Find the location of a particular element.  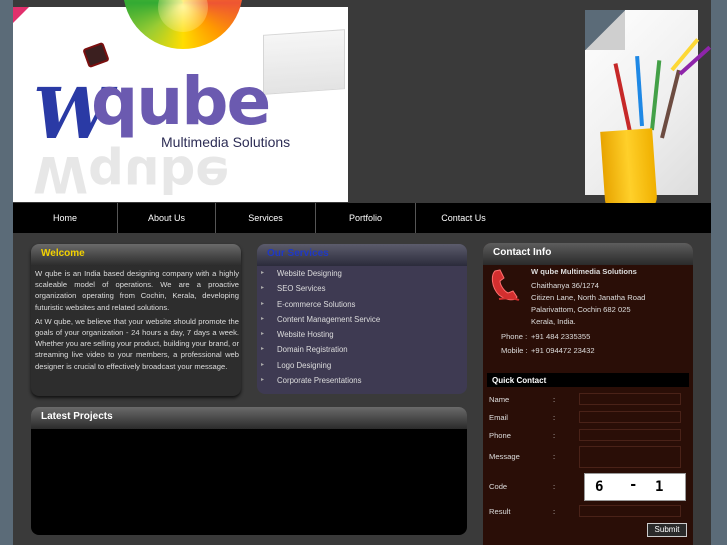

message-textarea is located at coordinates (630, 457).